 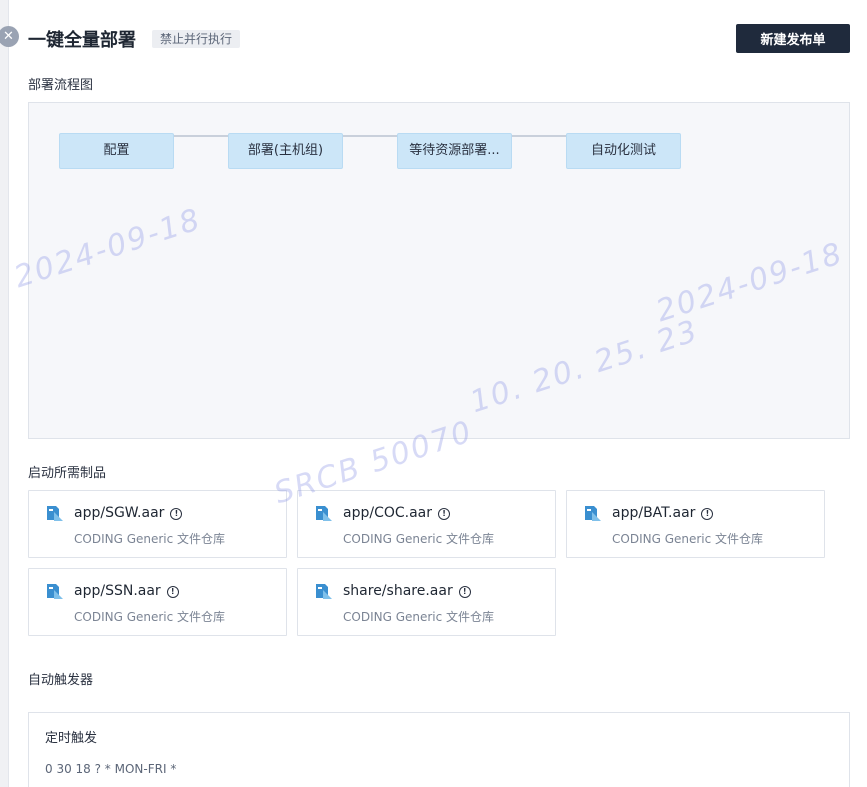 What do you see at coordinates (623, 151) in the screenshot?
I see `flow-node-auto-test: 自动化测试` at bounding box center [623, 151].